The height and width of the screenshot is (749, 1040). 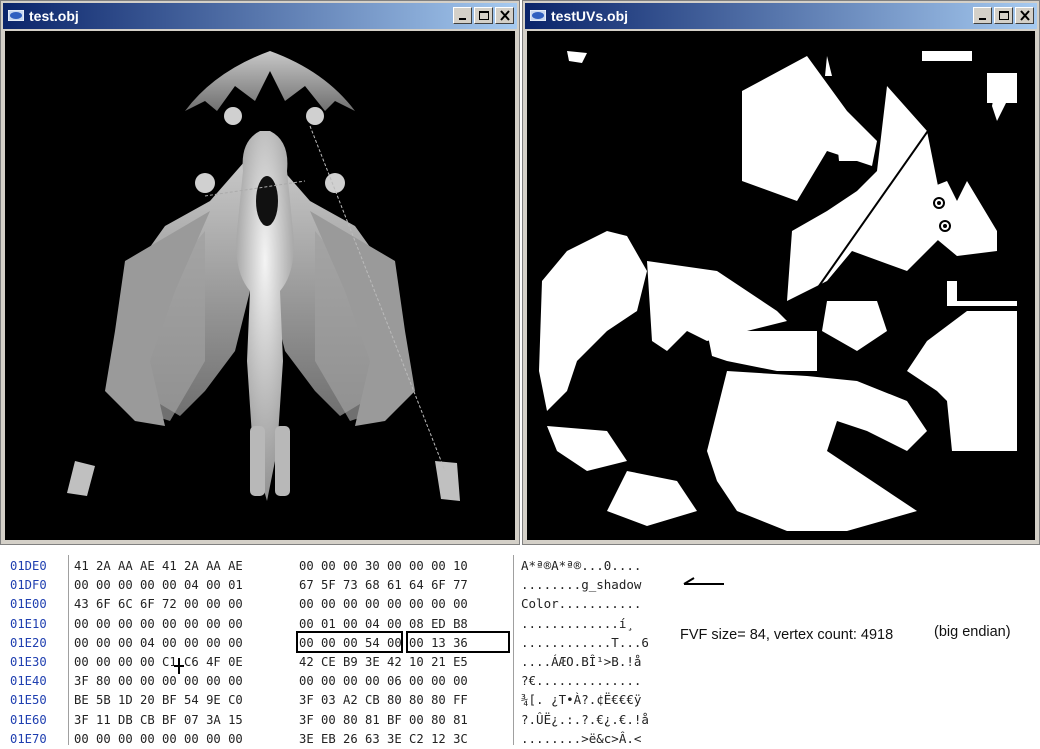 I want to click on row-address: 01DE0, so click(x=28, y=566).